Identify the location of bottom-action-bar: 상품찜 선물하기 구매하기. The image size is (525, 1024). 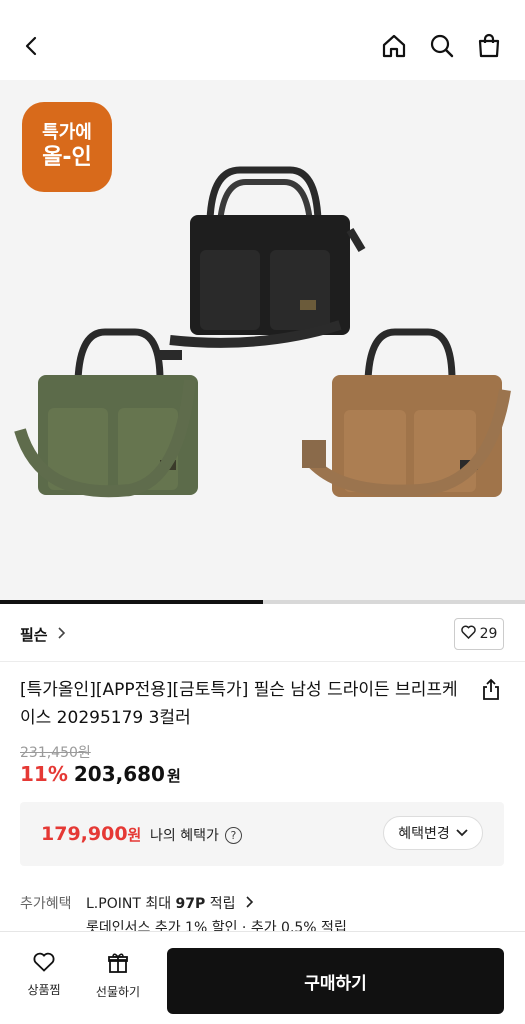
(262, 977).